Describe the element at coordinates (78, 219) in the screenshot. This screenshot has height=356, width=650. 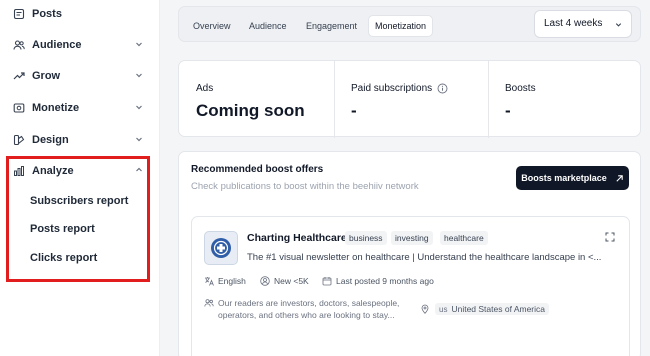
I see `highlight-box` at that location.